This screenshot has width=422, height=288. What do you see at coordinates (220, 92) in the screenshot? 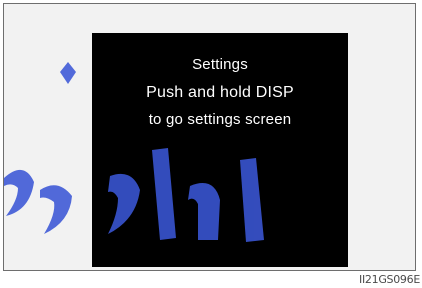
I see `instruction-line-1: Push and hold DISP` at bounding box center [220, 92].